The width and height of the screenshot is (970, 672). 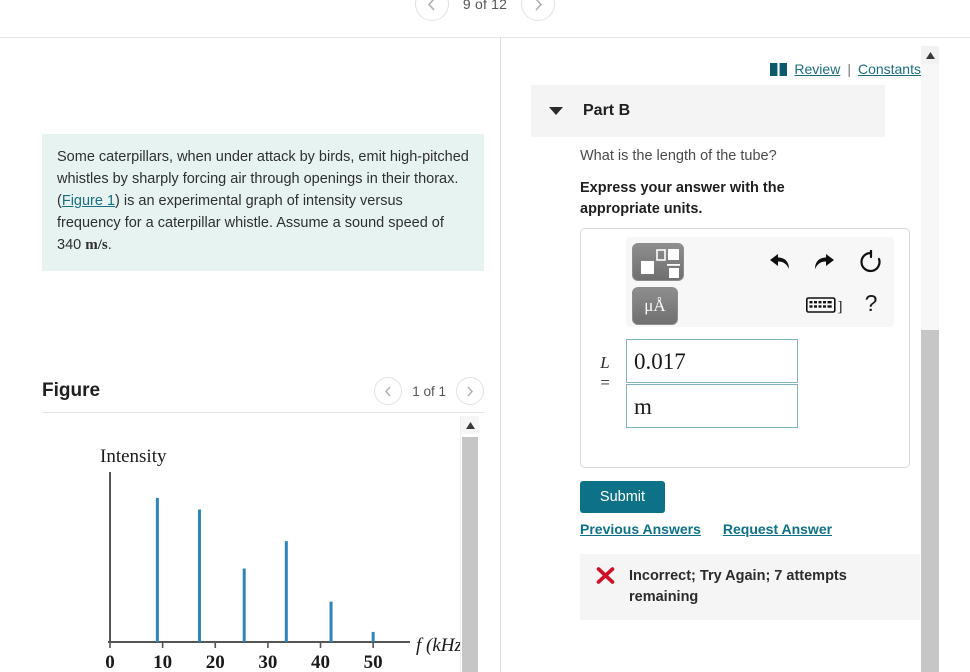 I want to click on chart-svg: Intensity 0 10 20 30 40 50 f (kHz), so click(x=281, y=559).